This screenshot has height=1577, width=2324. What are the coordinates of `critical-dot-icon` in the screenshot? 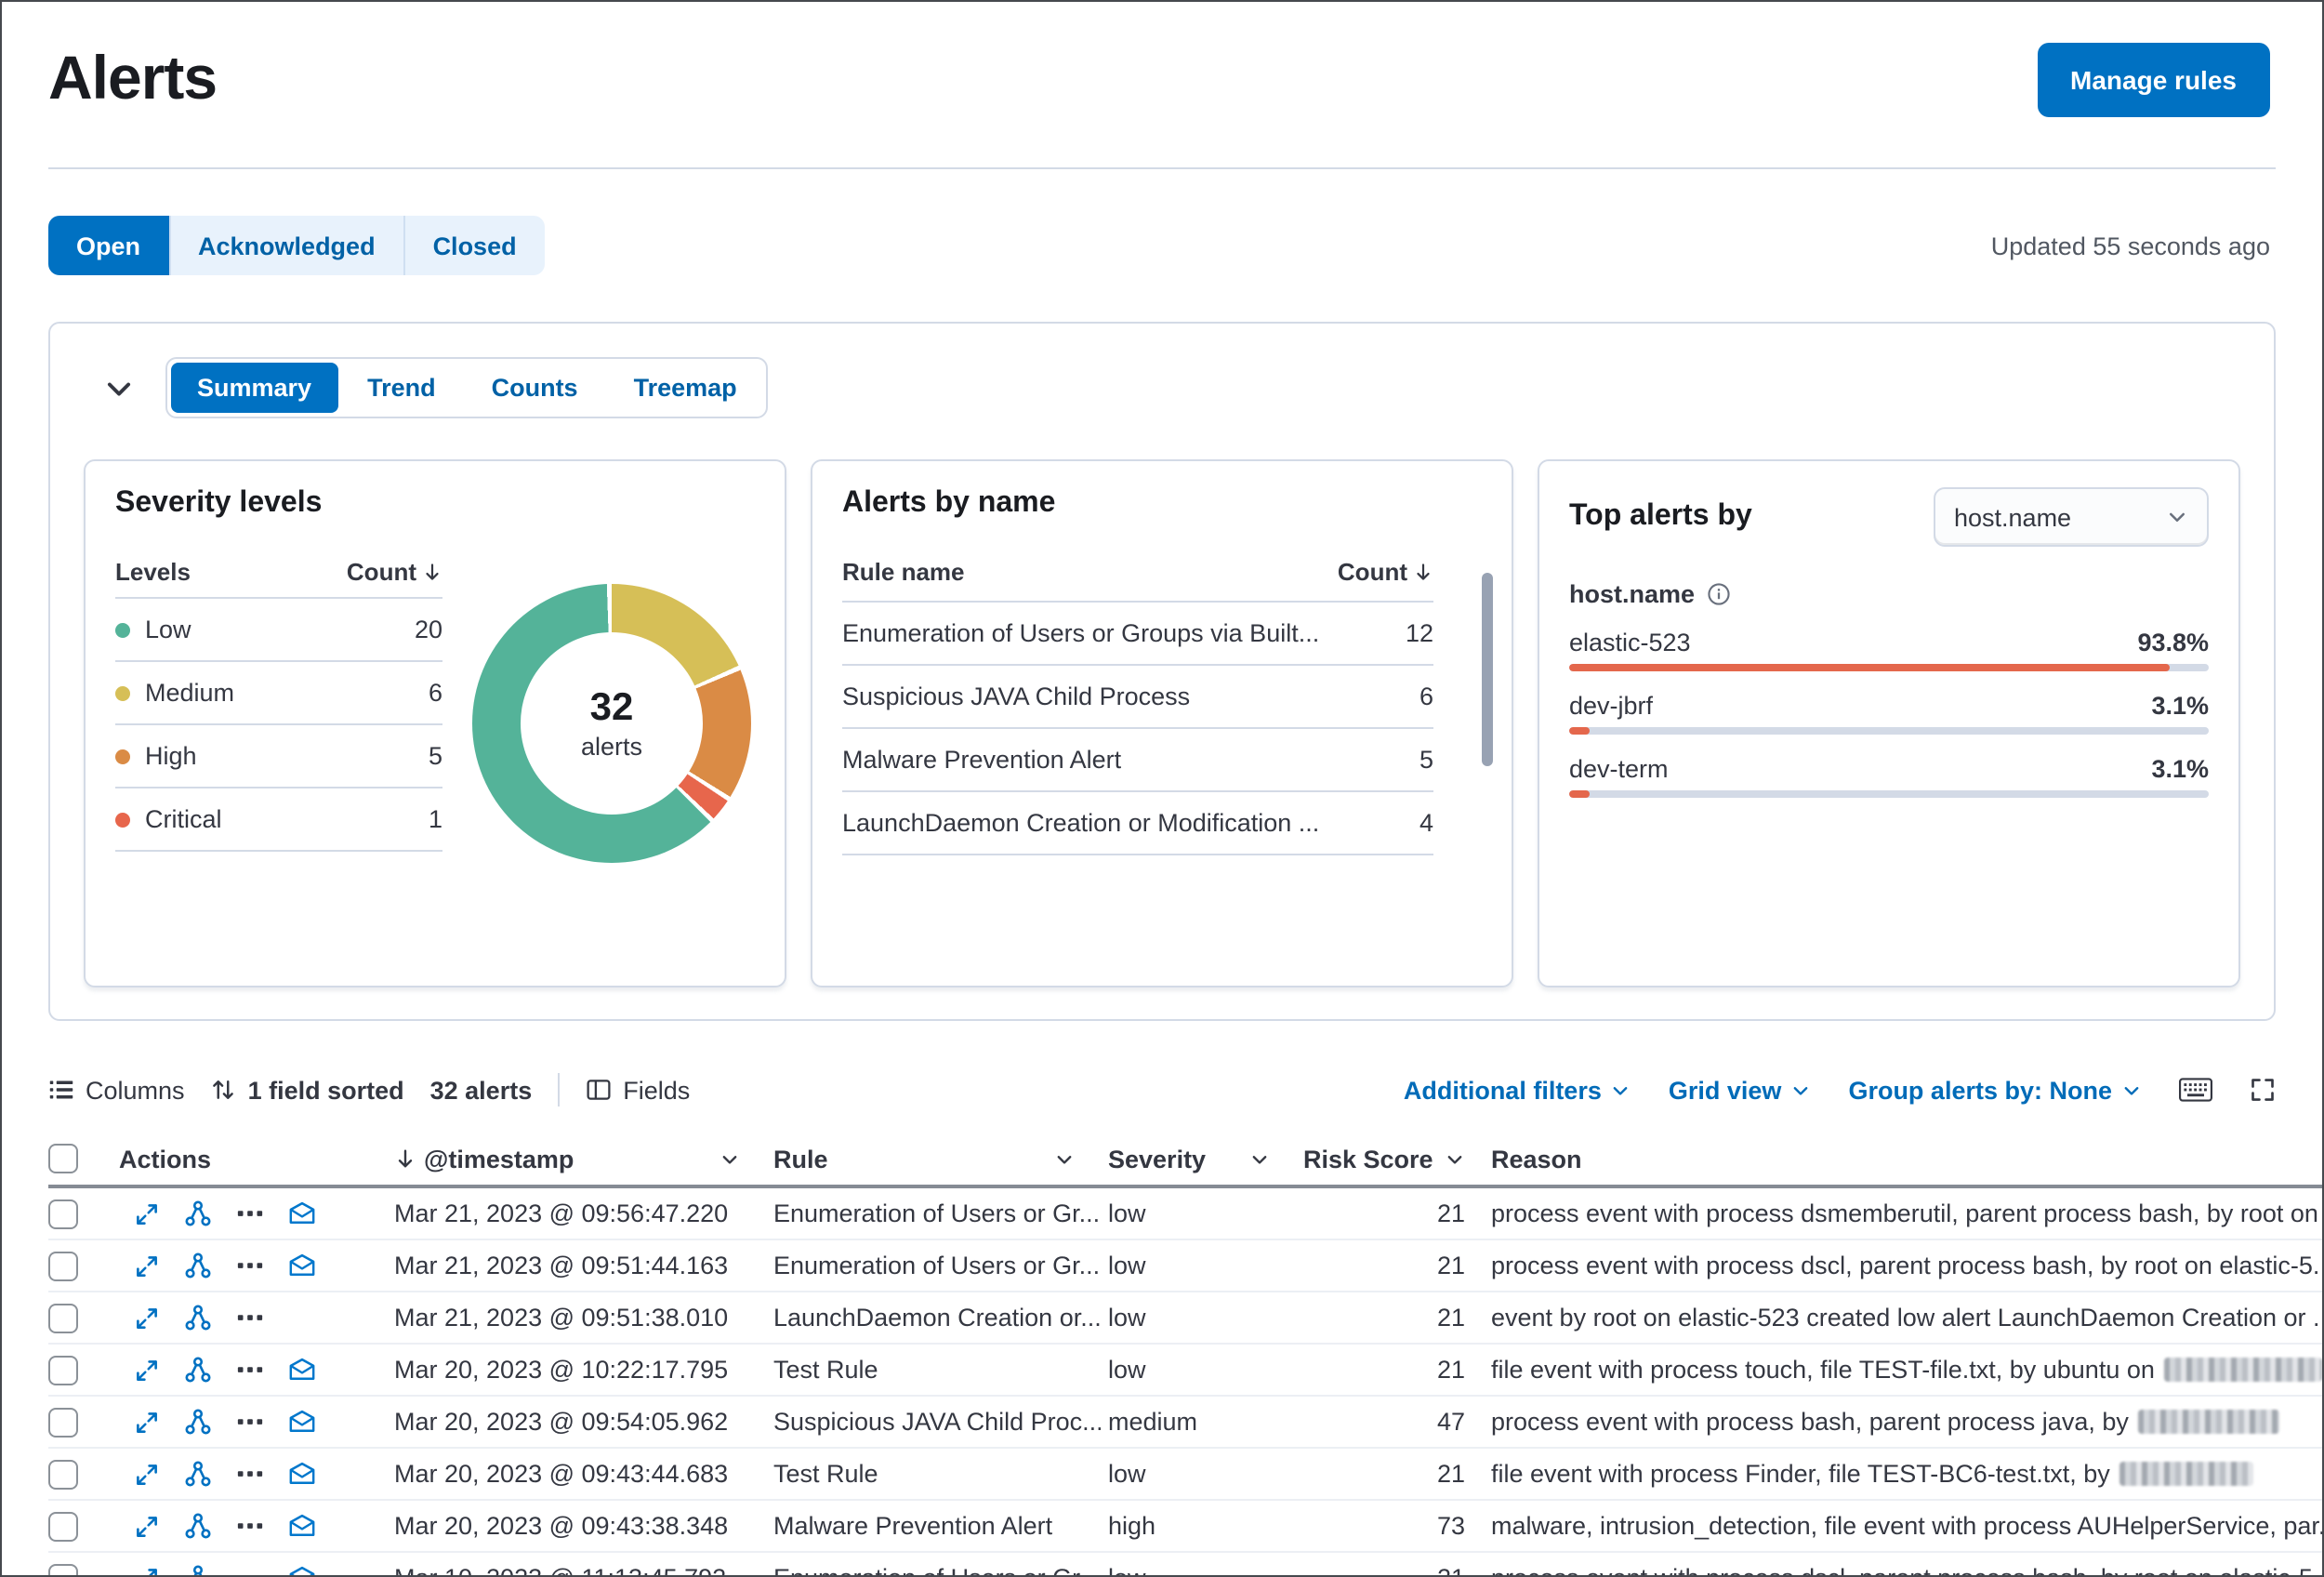 It's located at (122, 819).